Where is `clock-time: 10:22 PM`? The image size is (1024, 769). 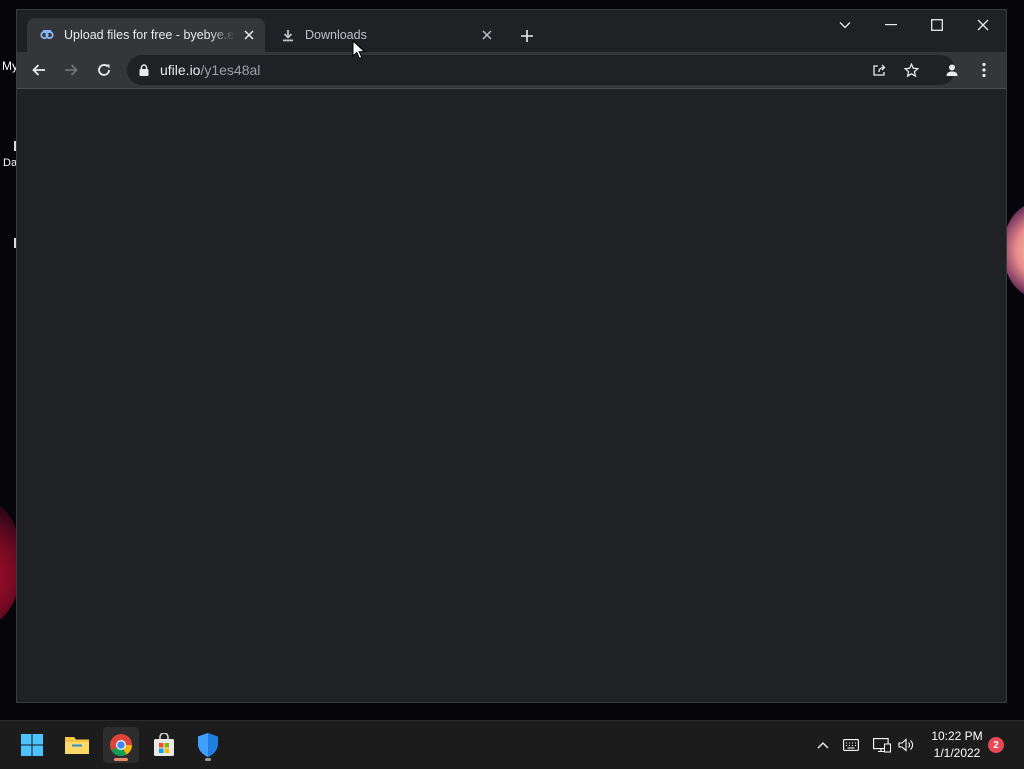 clock-time: 10:22 PM is located at coordinates (957, 736).